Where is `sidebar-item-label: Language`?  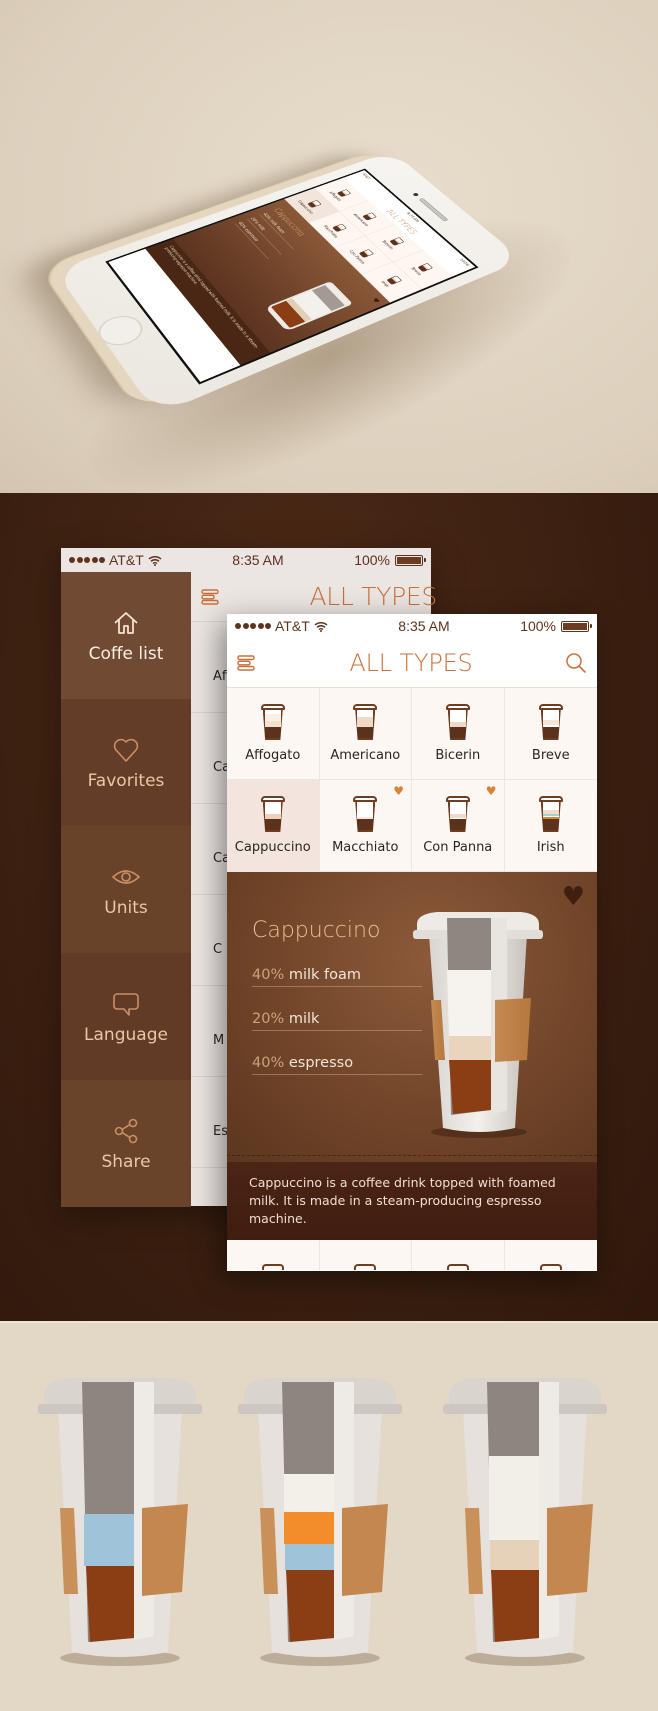 sidebar-item-label: Language is located at coordinates (126, 1034).